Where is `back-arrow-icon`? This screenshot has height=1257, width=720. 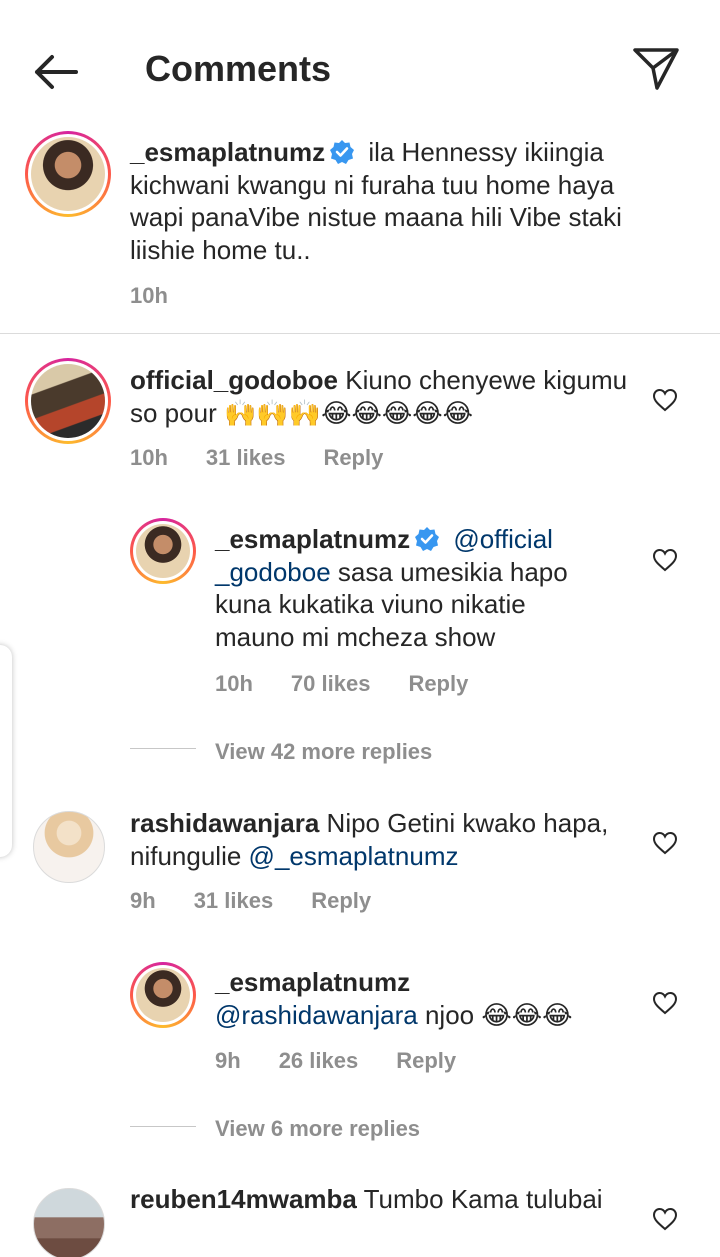 back-arrow-icon is located at coordinates (56, 72).